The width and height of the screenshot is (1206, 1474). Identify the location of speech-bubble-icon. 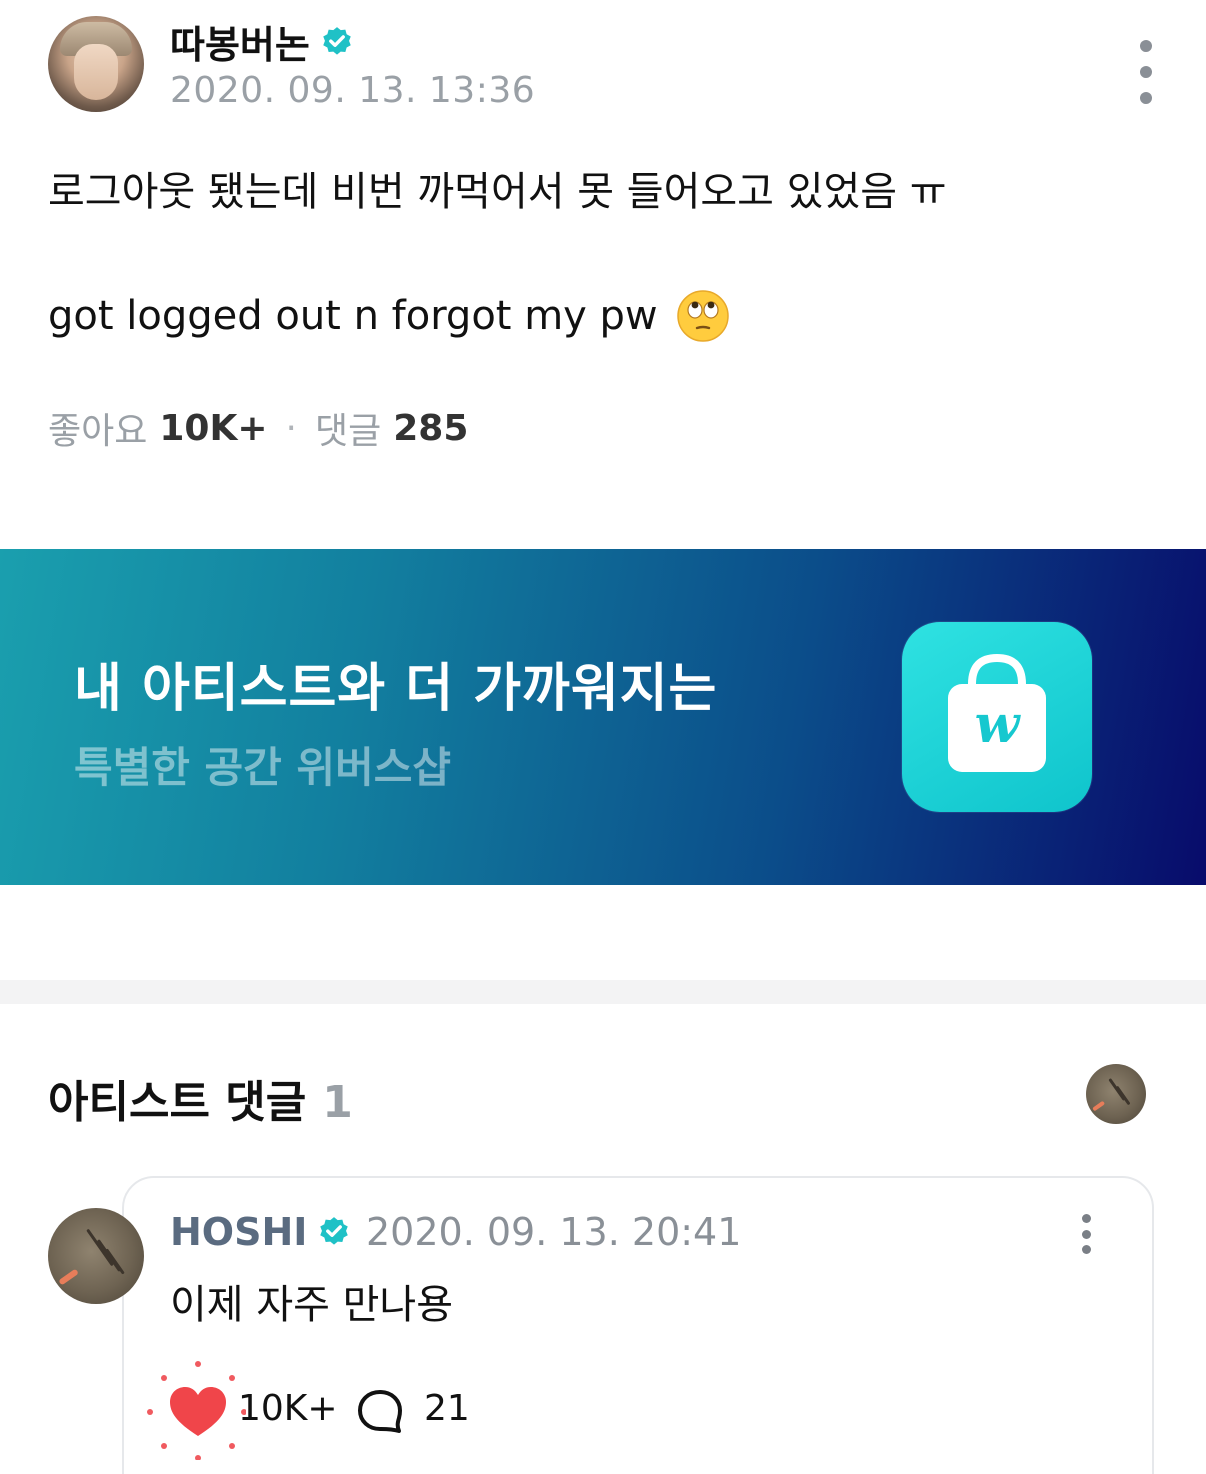
(380, 1412).